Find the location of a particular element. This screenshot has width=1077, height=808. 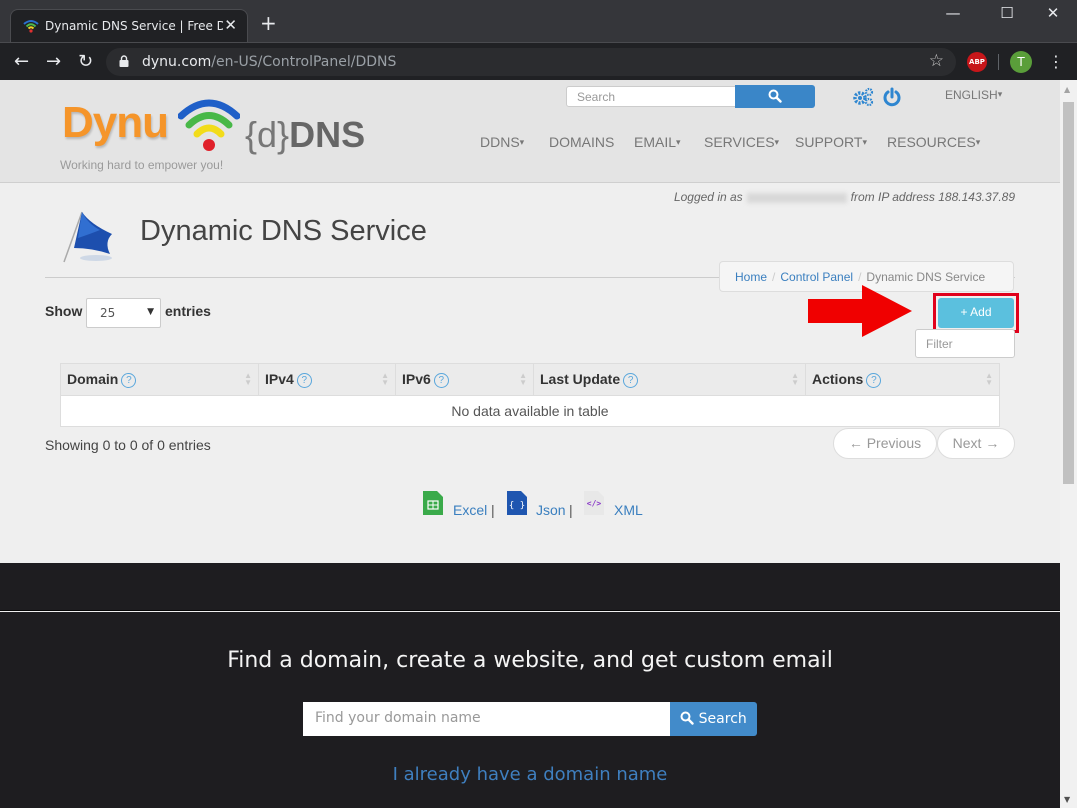

logout-power-icon is located at coordinates (892, 97).